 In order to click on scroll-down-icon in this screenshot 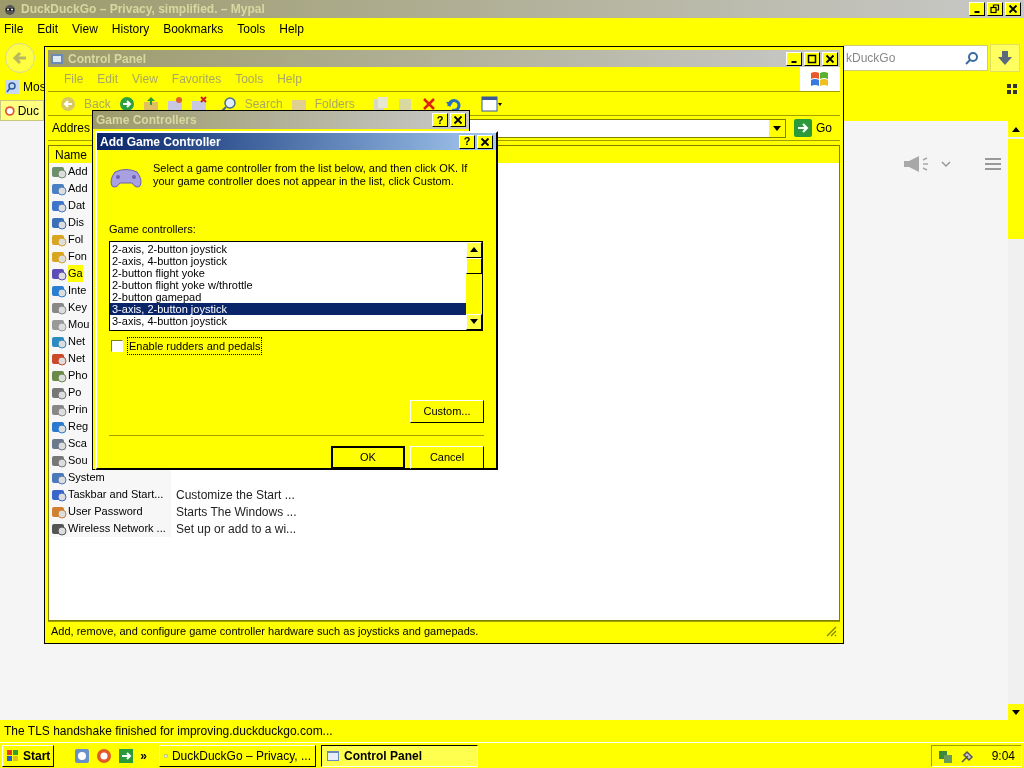, I will do `click(1016, 712)`.